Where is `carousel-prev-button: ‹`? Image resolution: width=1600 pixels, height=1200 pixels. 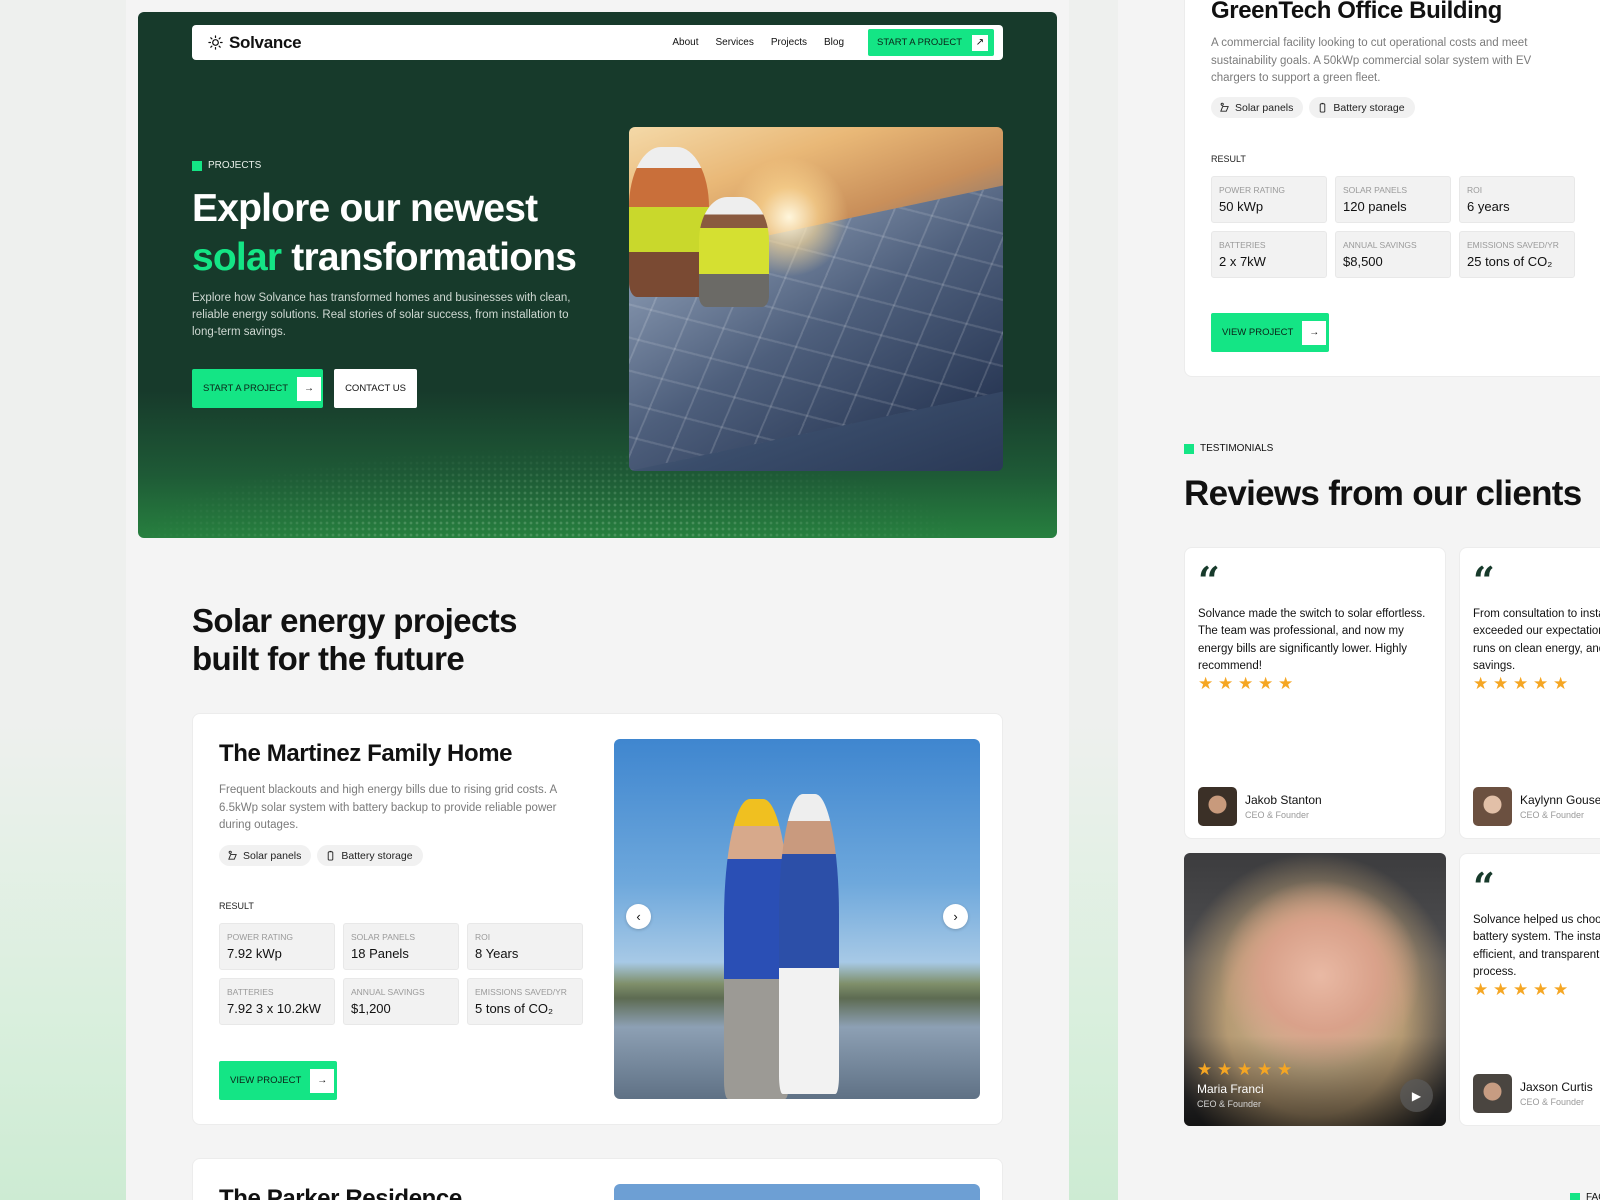 carousel-prev-button: ‹ is located at coordinates (638, 916).